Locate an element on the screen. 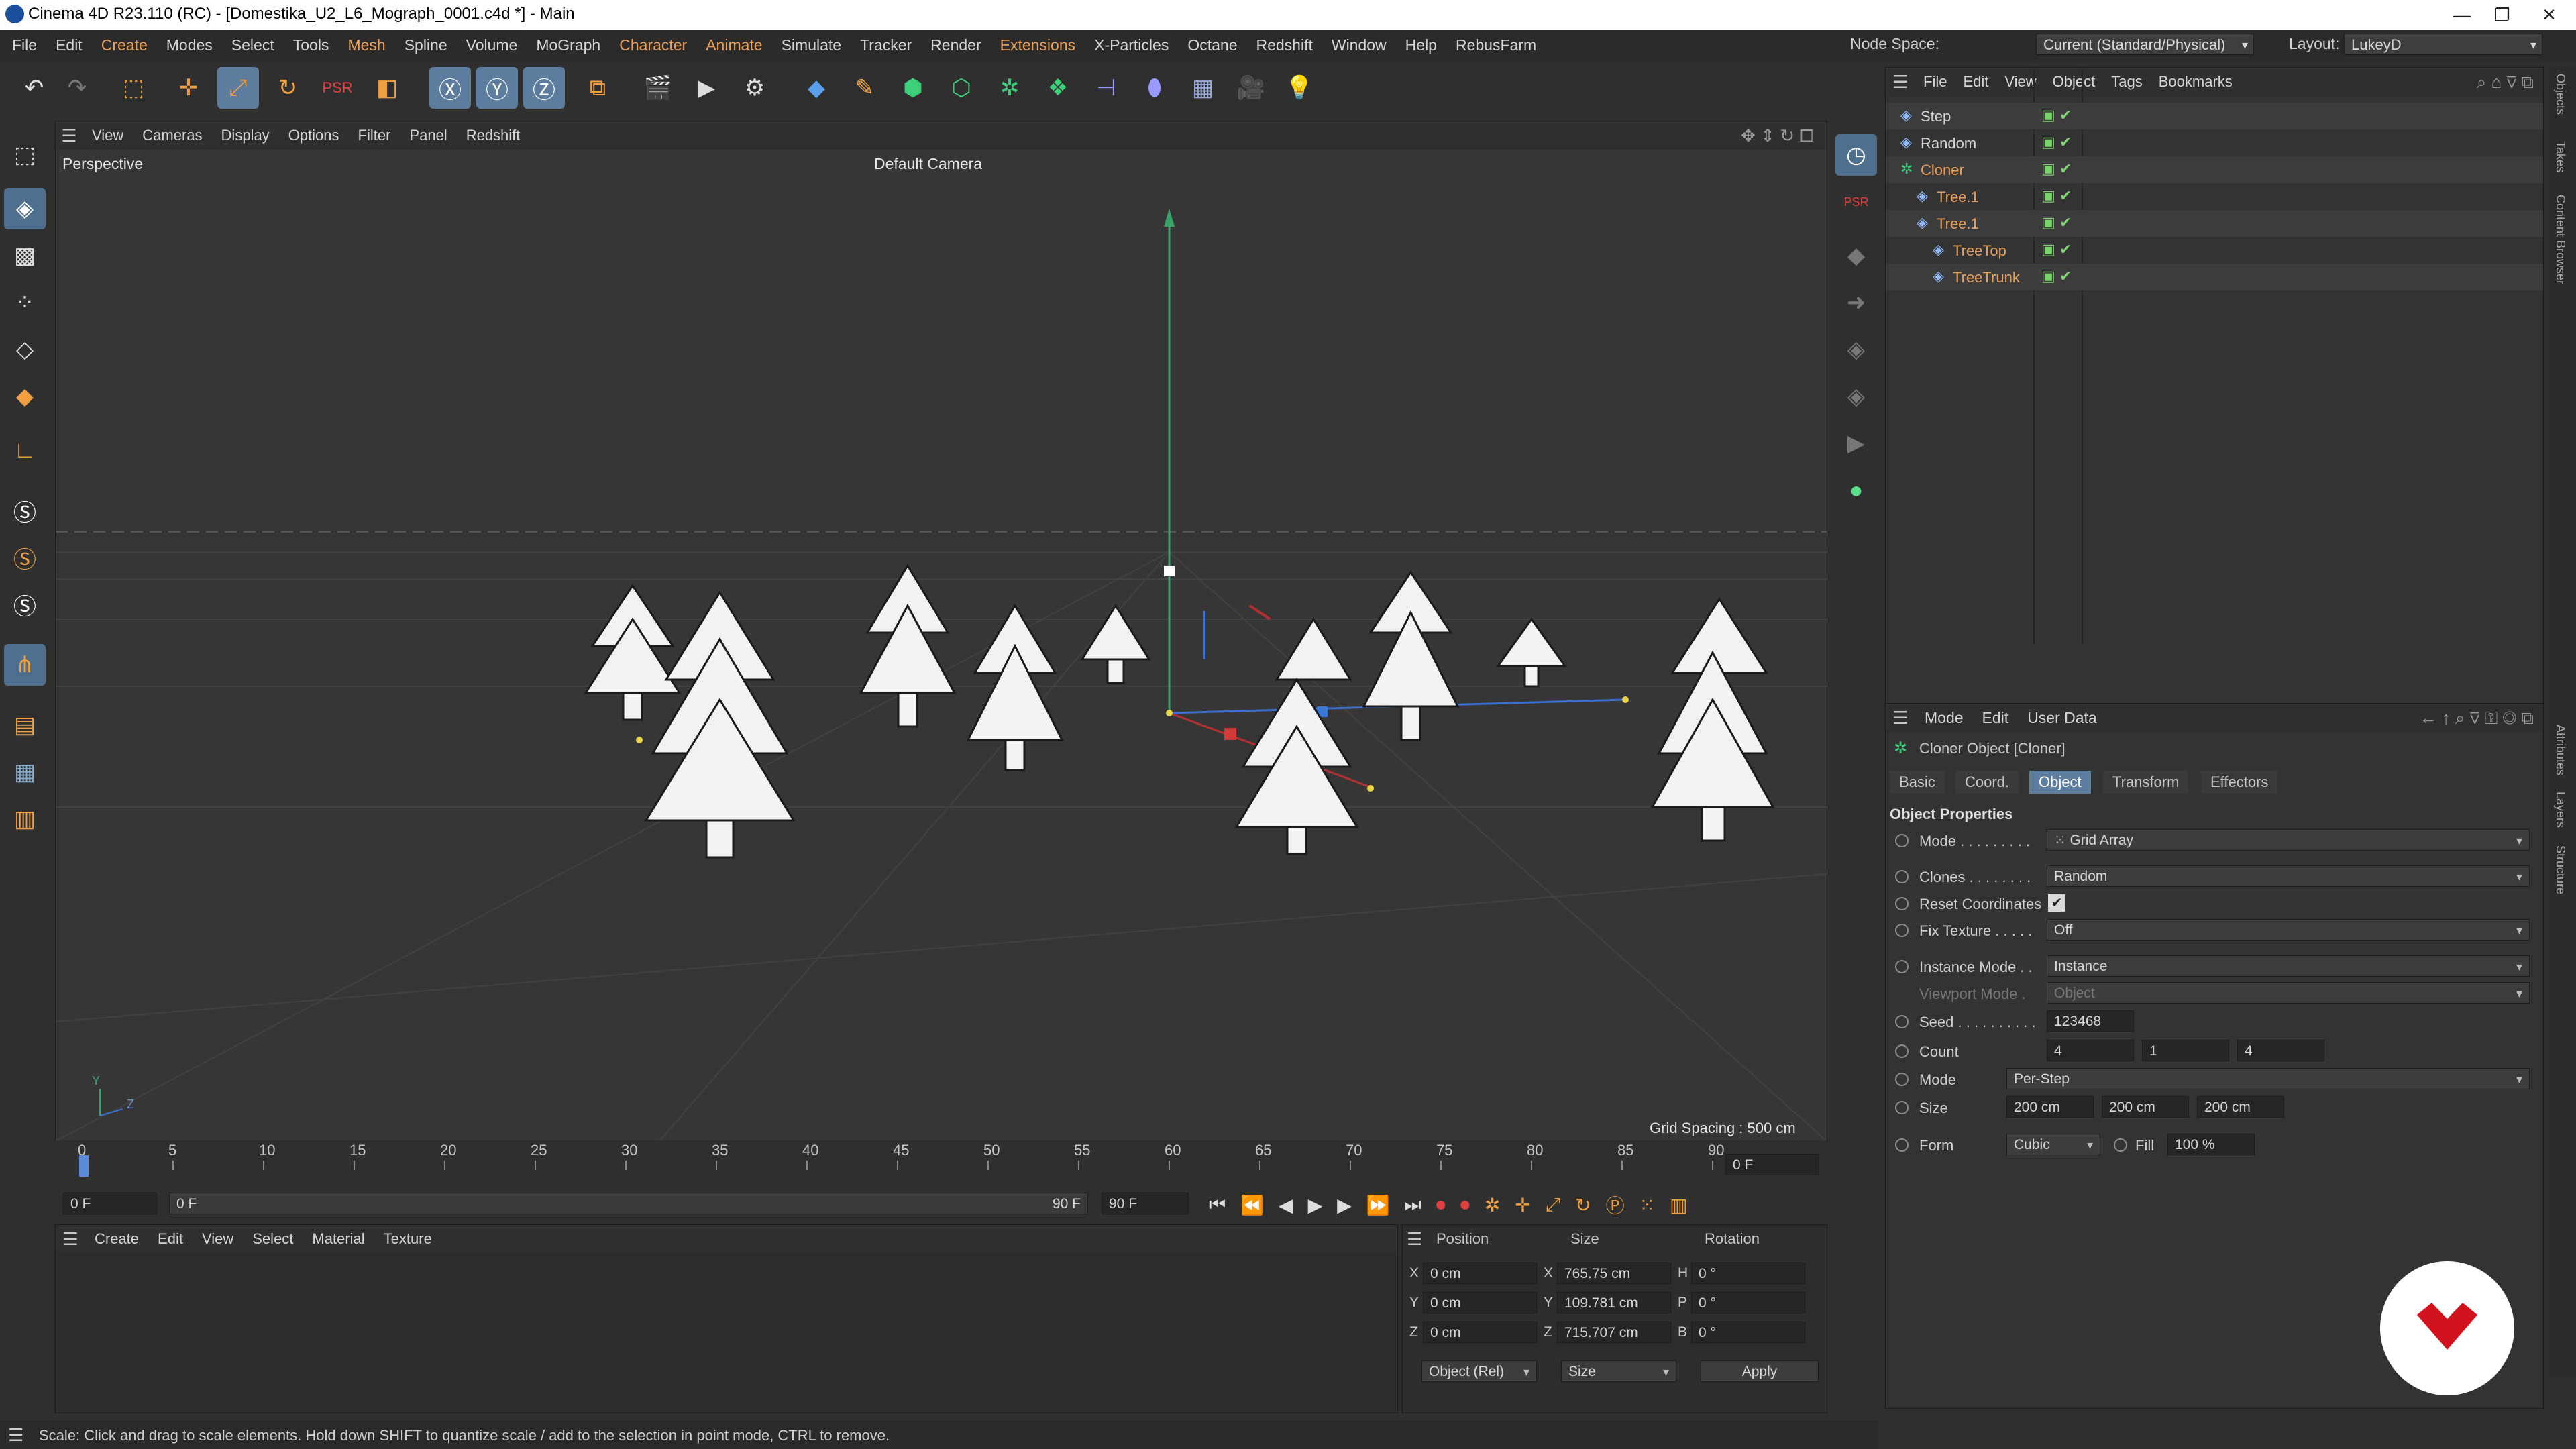  record-icon: ⏺ is located at coordinates (1441, 1205).